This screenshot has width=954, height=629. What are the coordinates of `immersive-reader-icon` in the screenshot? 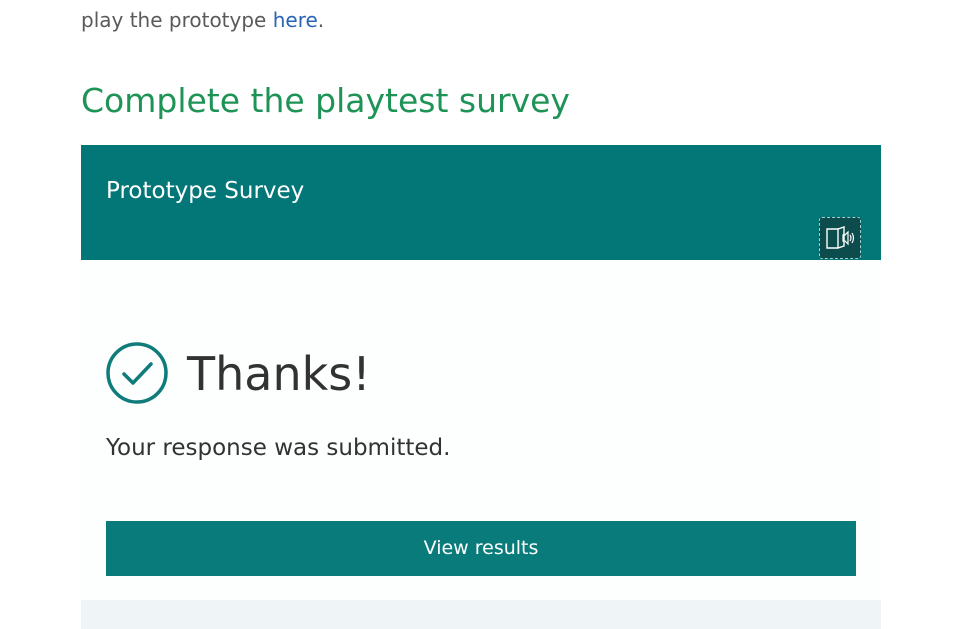 It's located at (840, 237).